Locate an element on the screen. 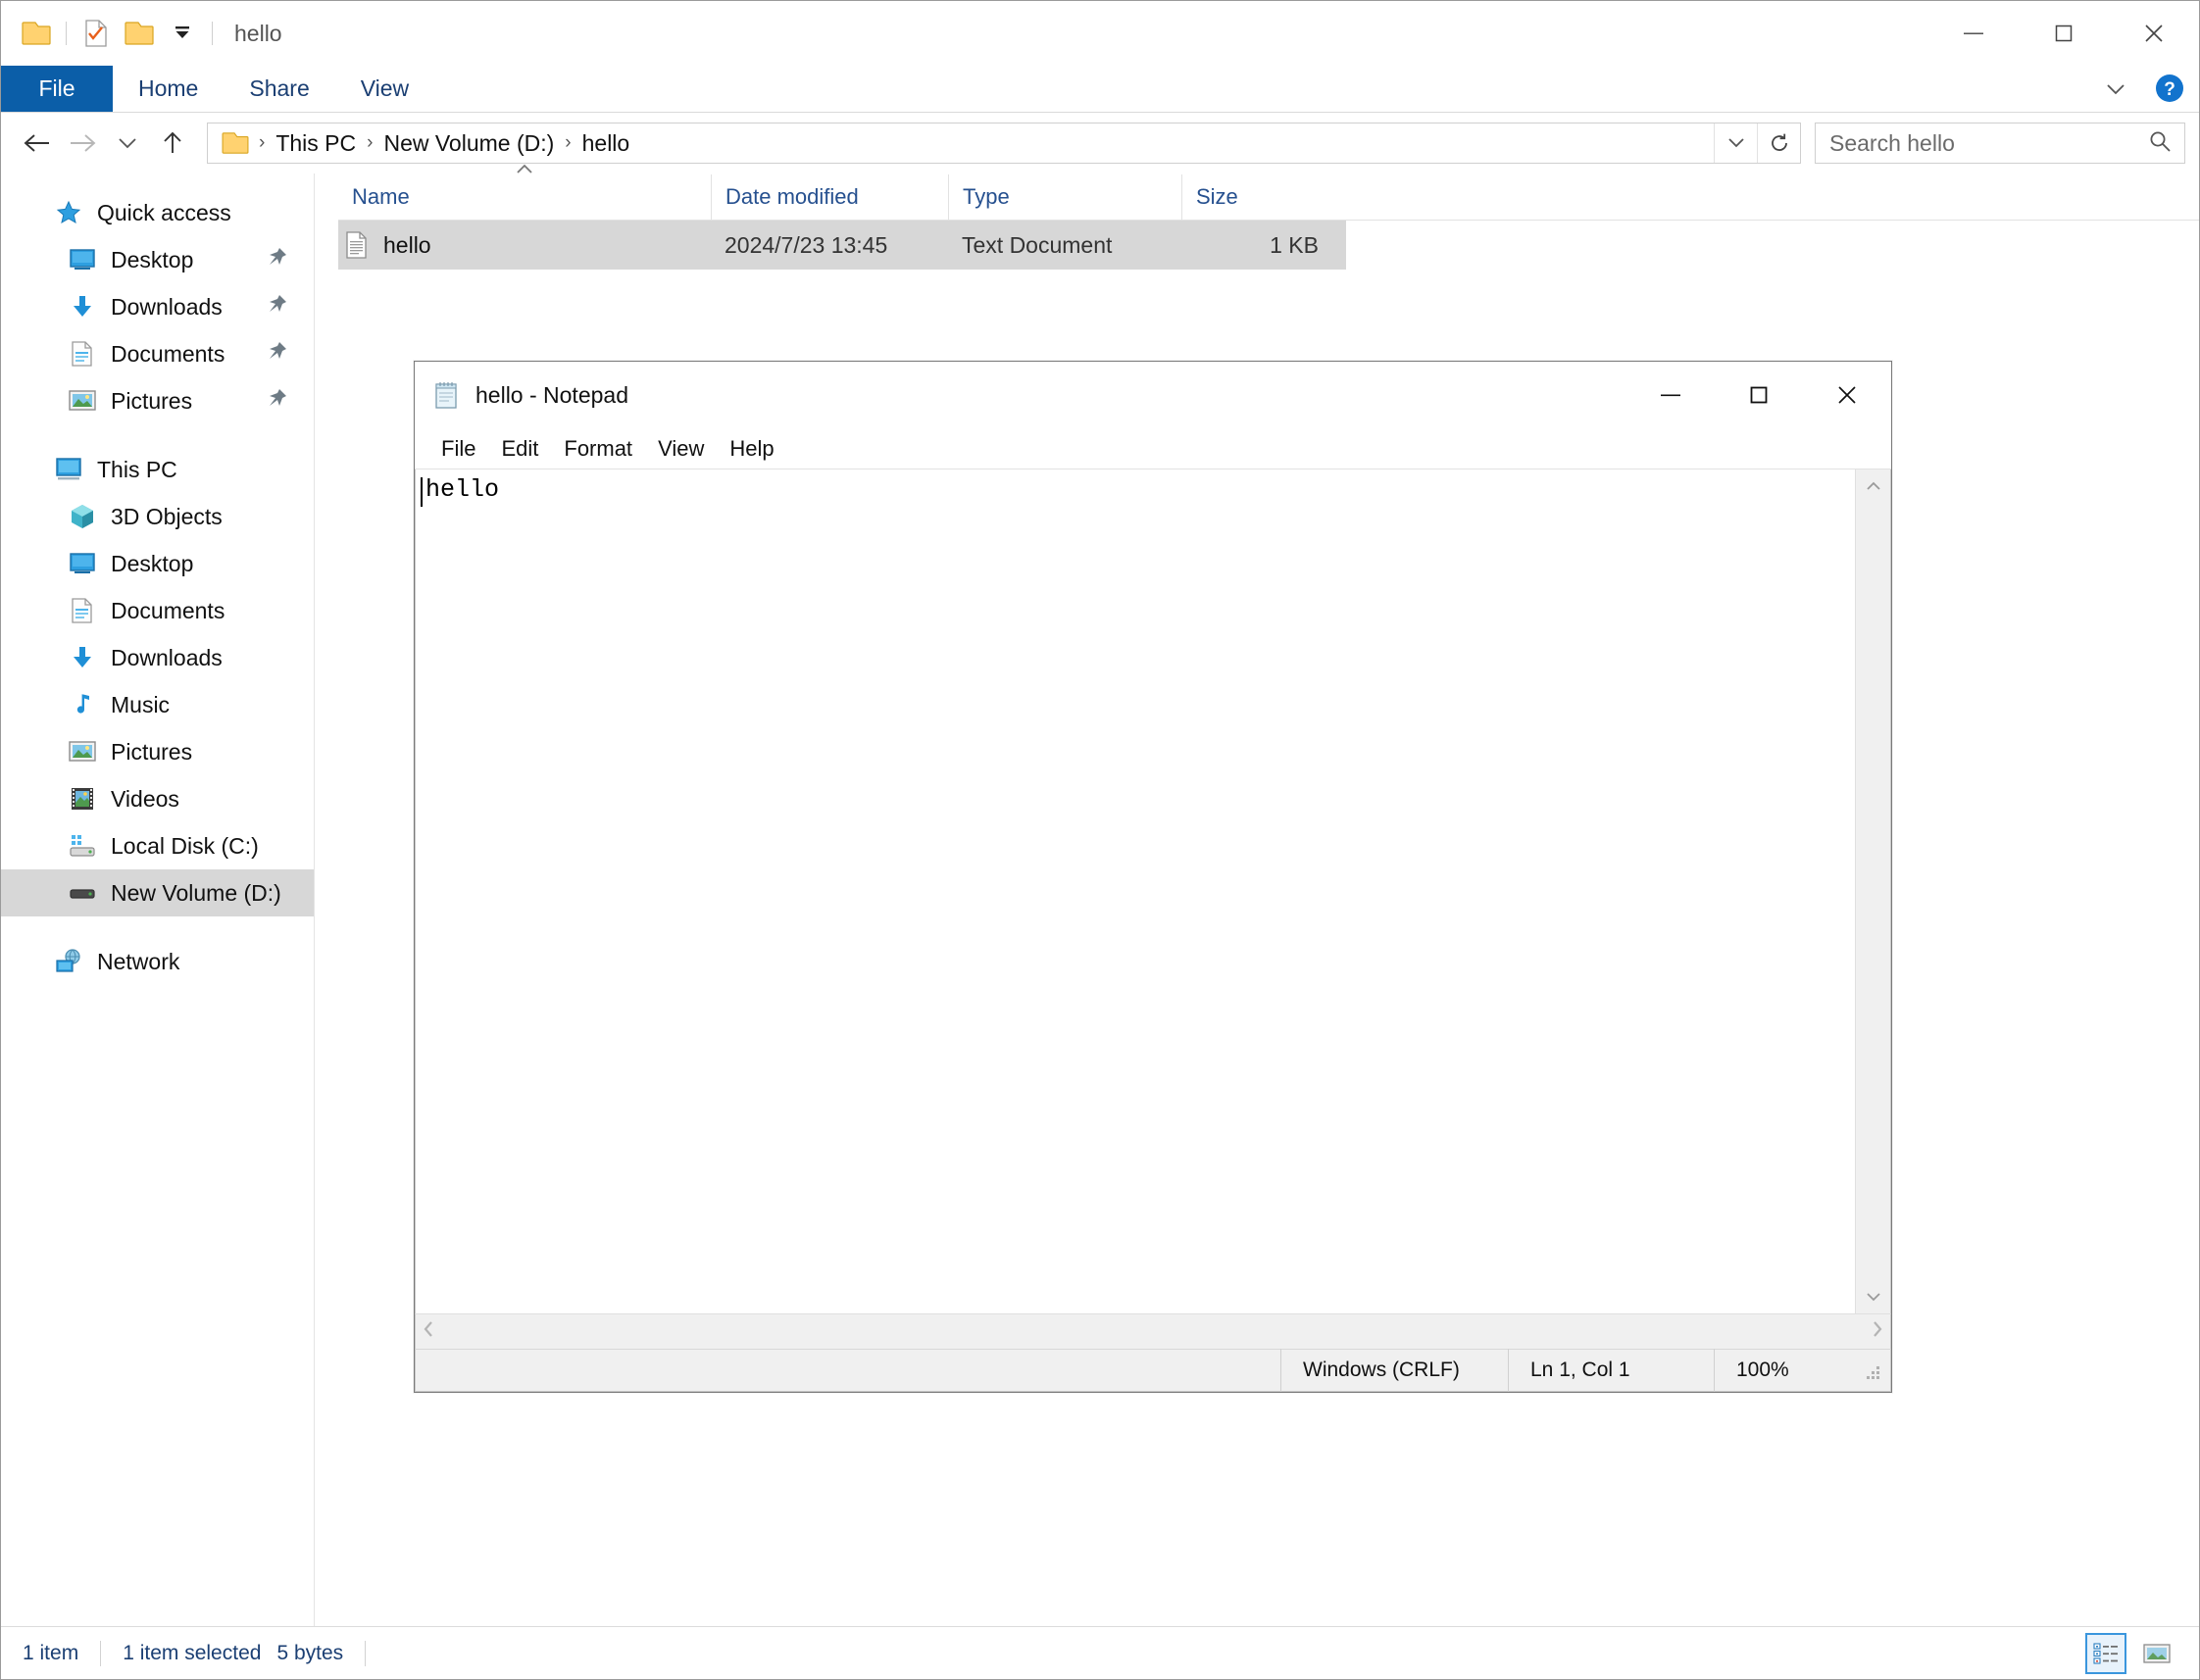 The image size is (2200, 1680). scroll-right-icon is located at coordinates (1877, 1331).